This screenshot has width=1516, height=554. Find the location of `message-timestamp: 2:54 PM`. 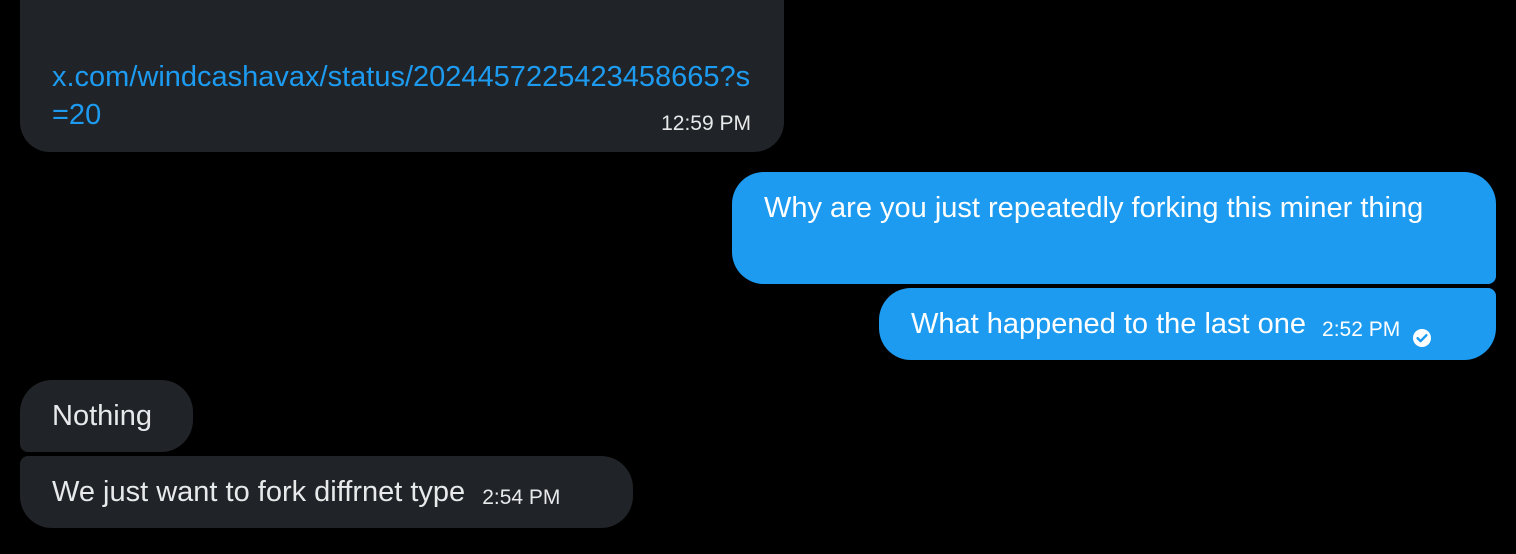

message-timestamp: 2:54 PM is located at coordinates (521, 497).